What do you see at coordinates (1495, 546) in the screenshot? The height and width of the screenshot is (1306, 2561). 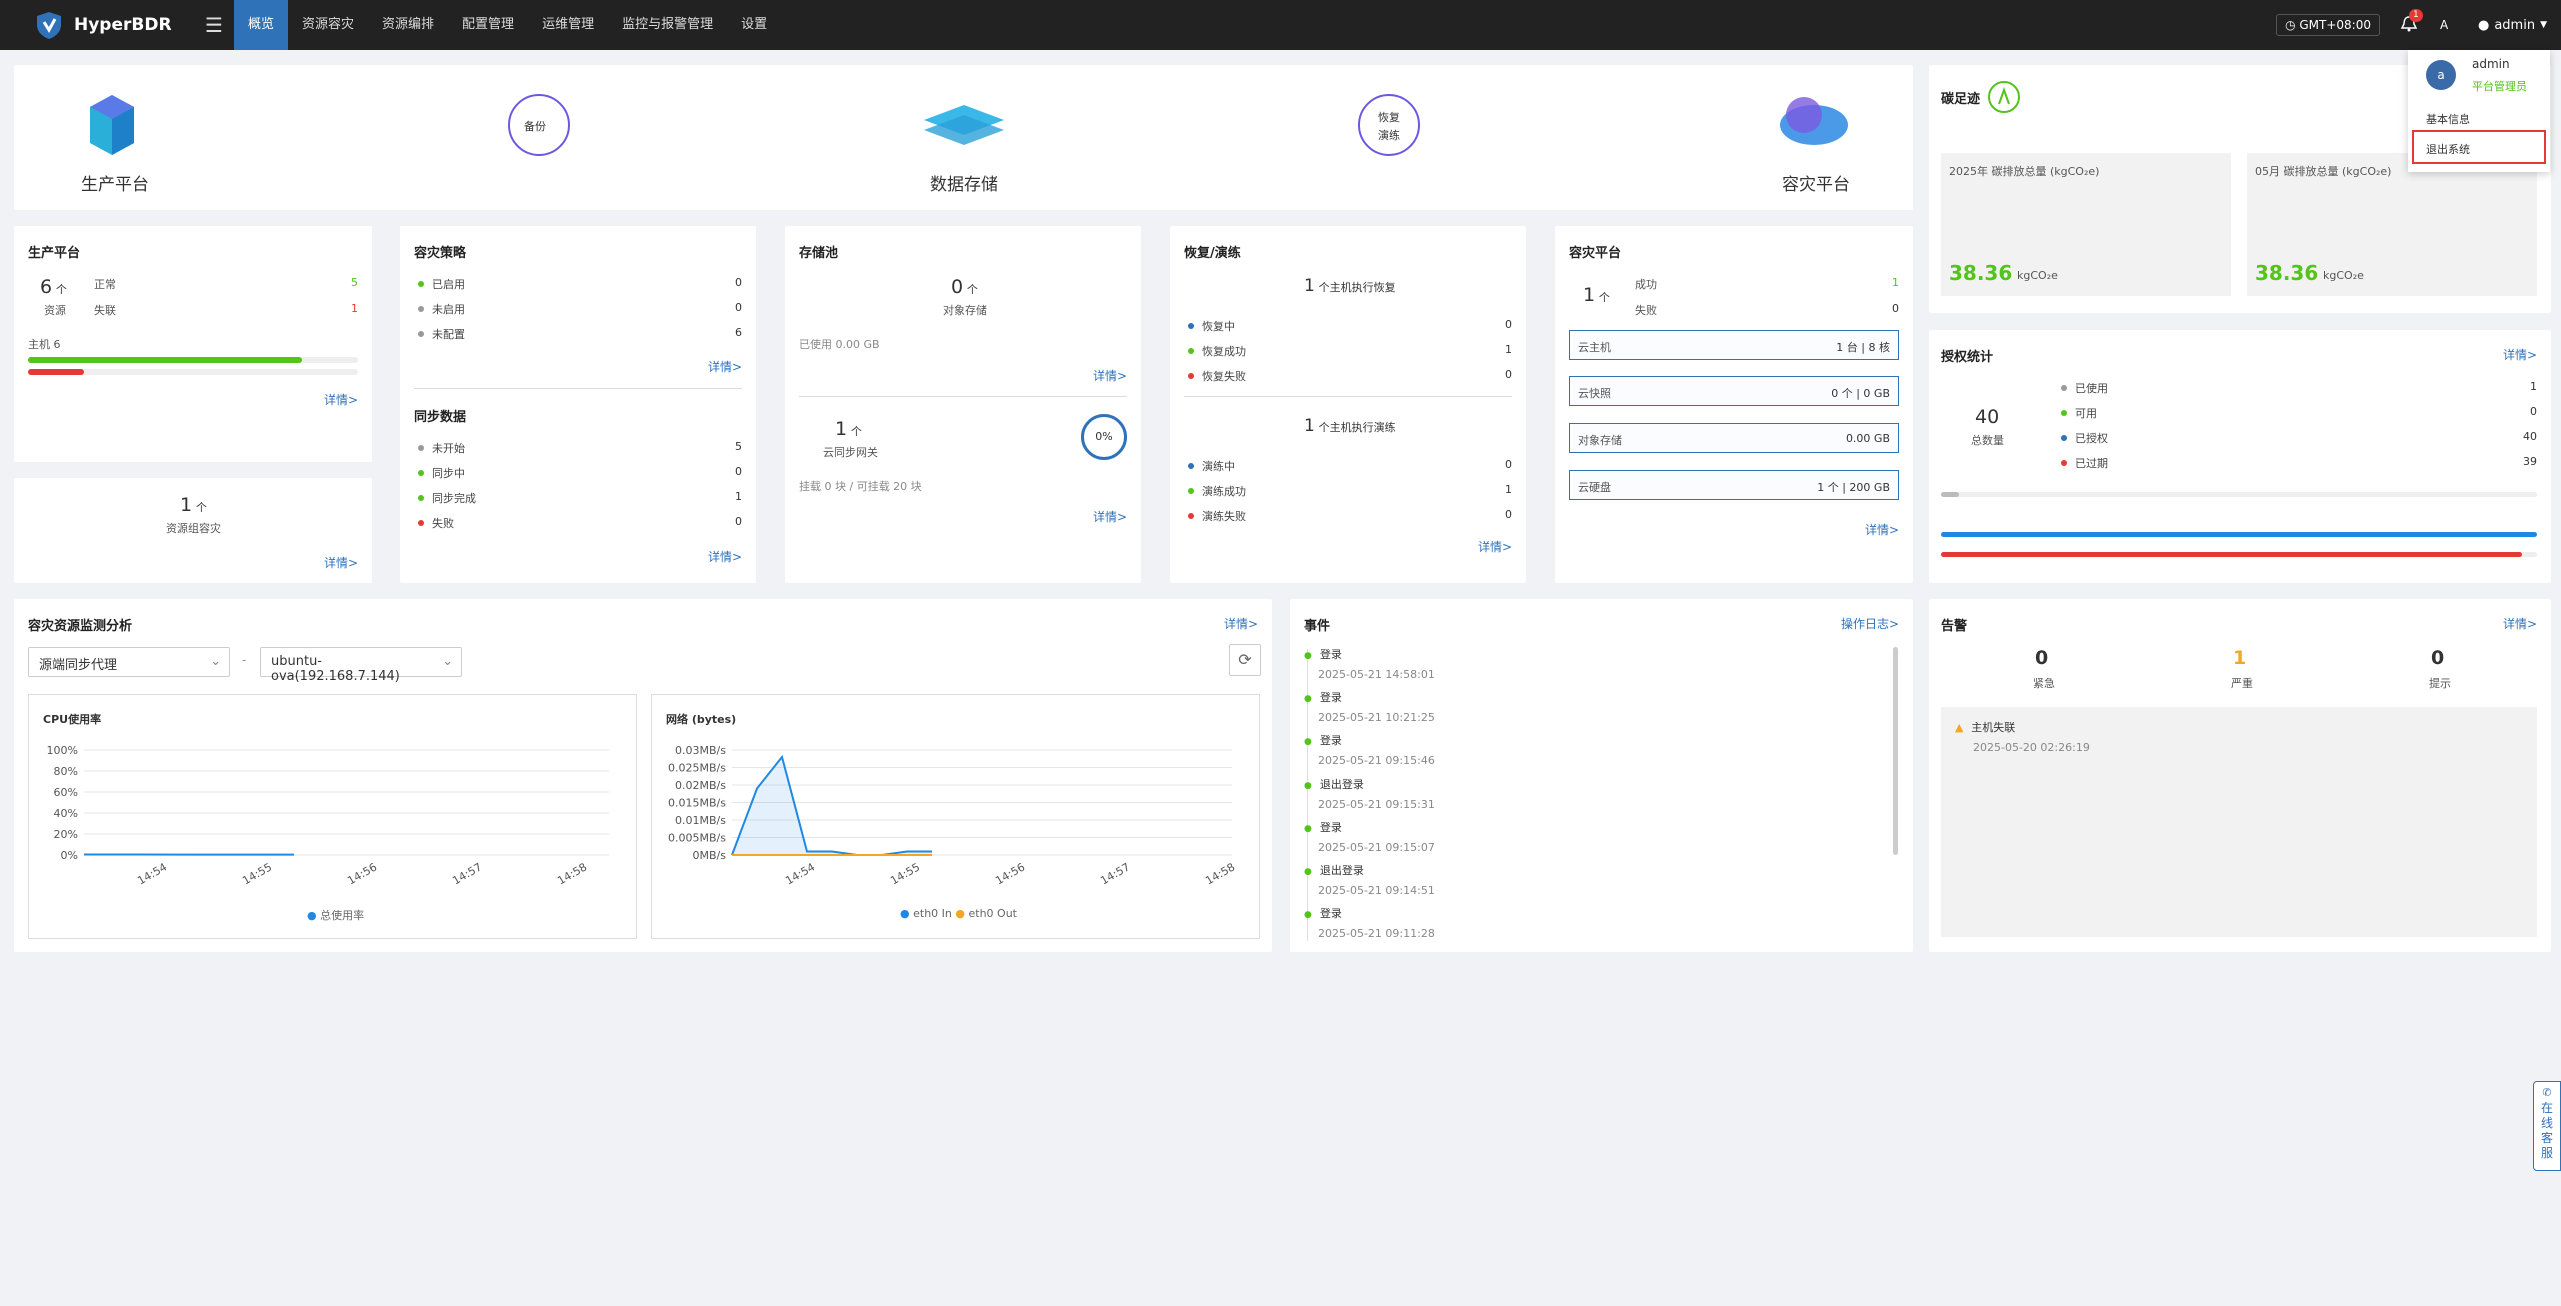 I see `recover-detail-link: 详情>` at bounding box center [1495, 546].